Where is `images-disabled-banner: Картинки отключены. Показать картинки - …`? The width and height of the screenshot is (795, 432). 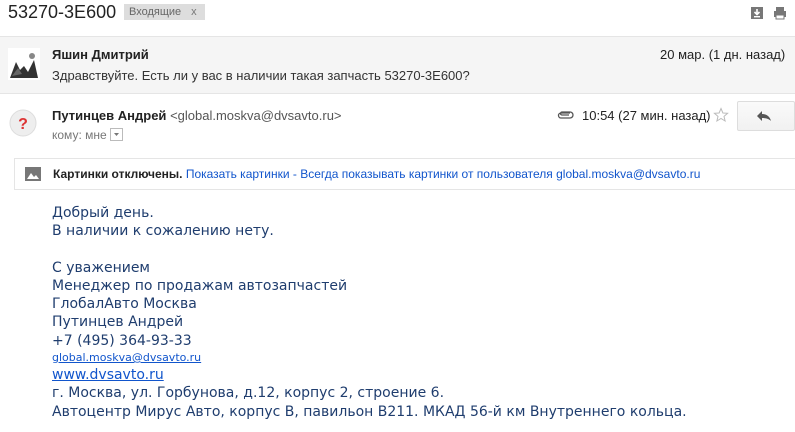 images-disabled-banner: Картинки отключены. Показать картинки - … is located at coordinates (404, 174).